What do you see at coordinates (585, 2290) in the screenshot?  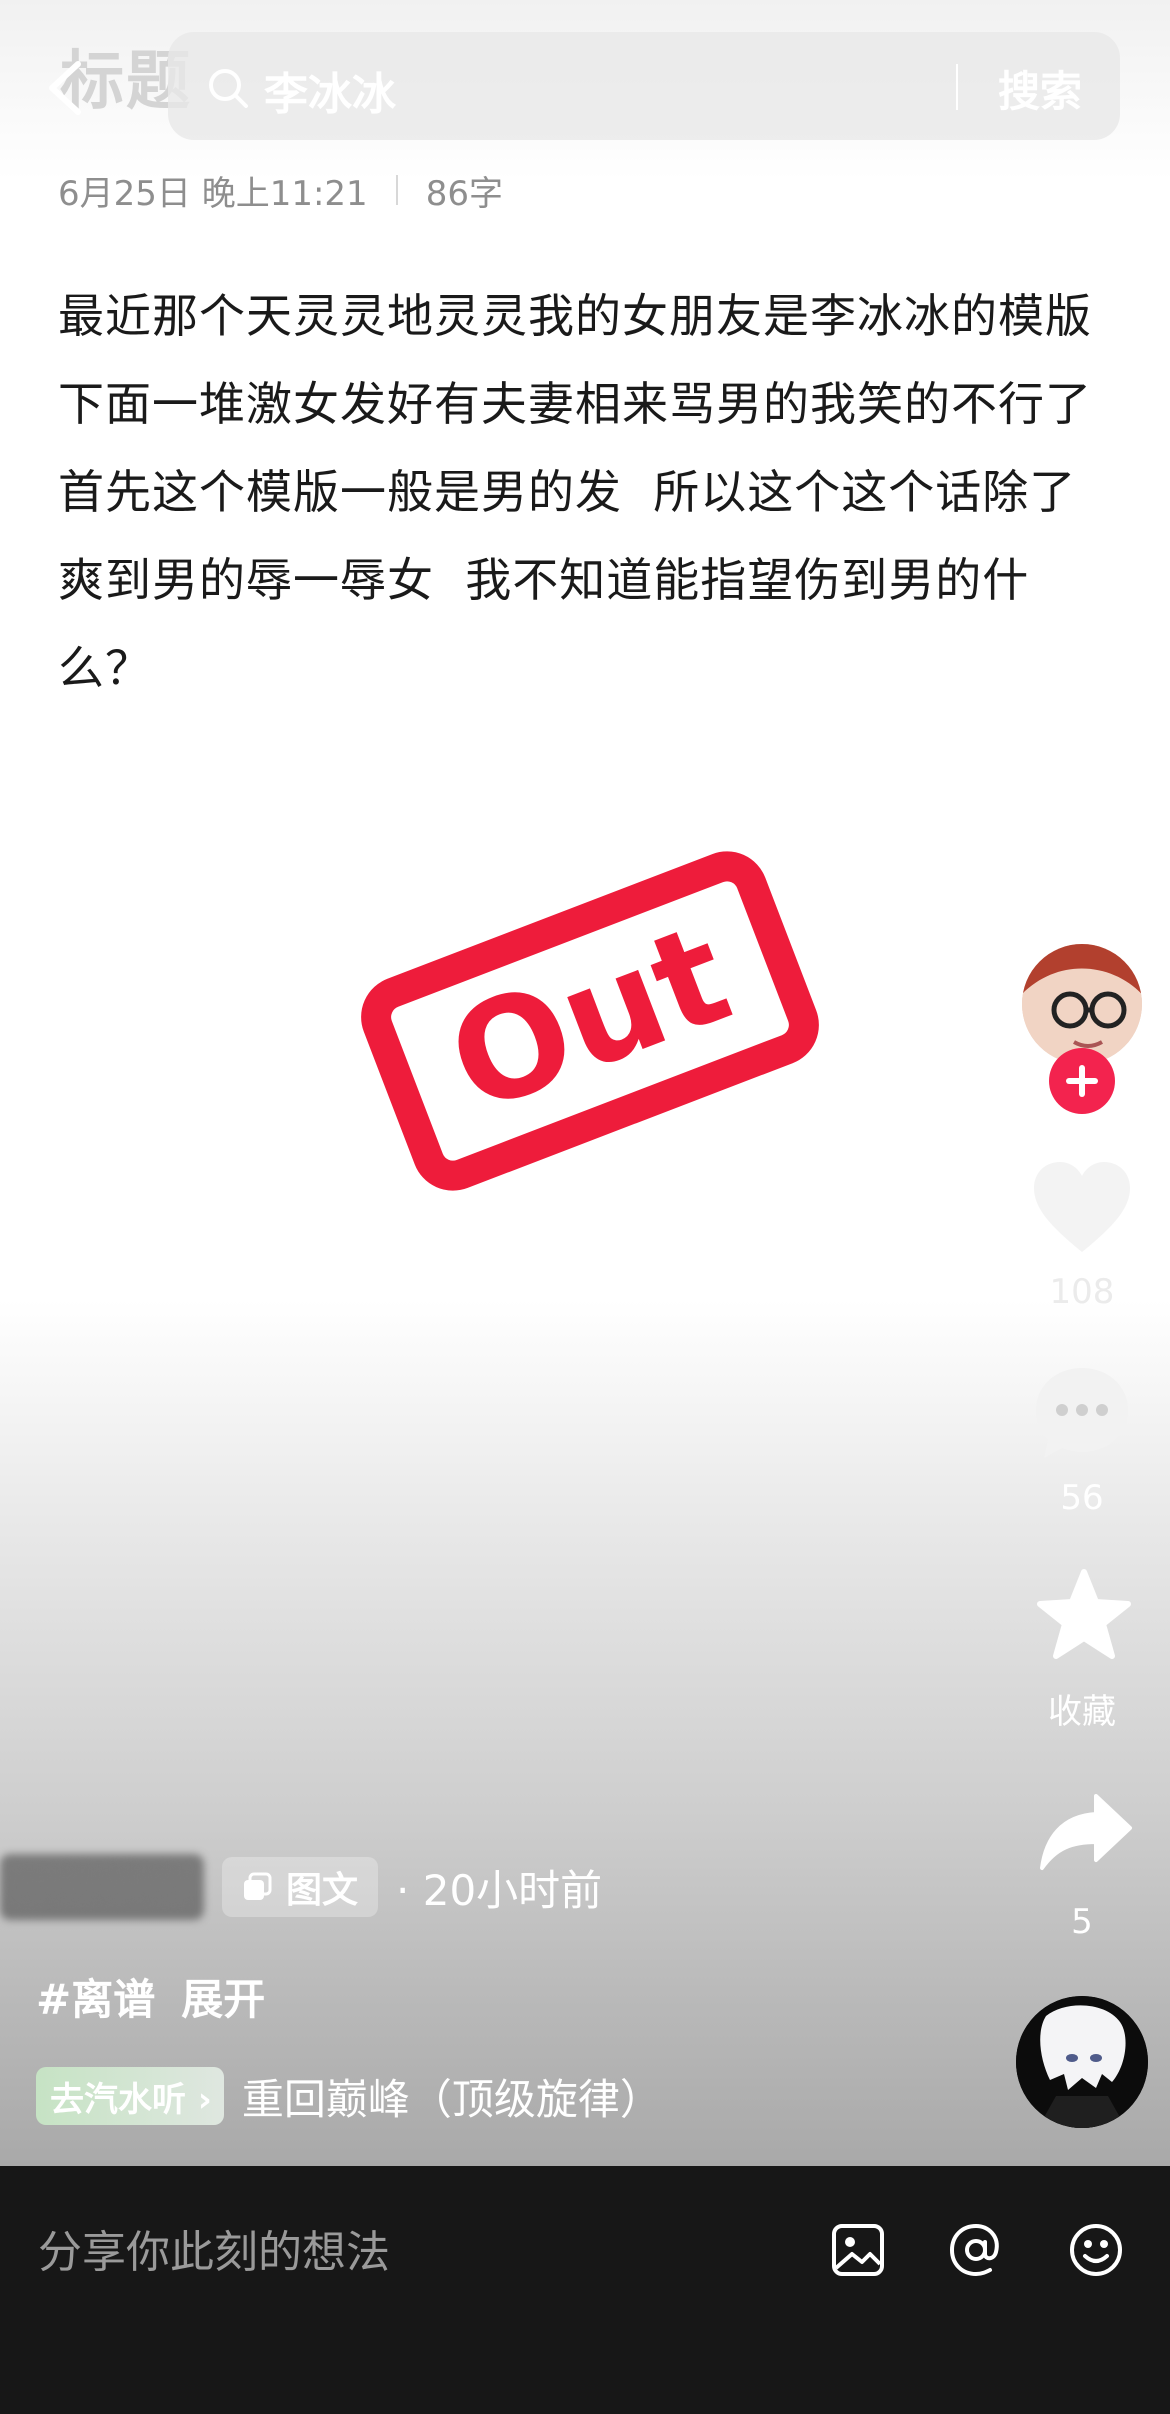 I see `comment-bar: 分享你此刻的想法` at bounding box center [585, 2290].